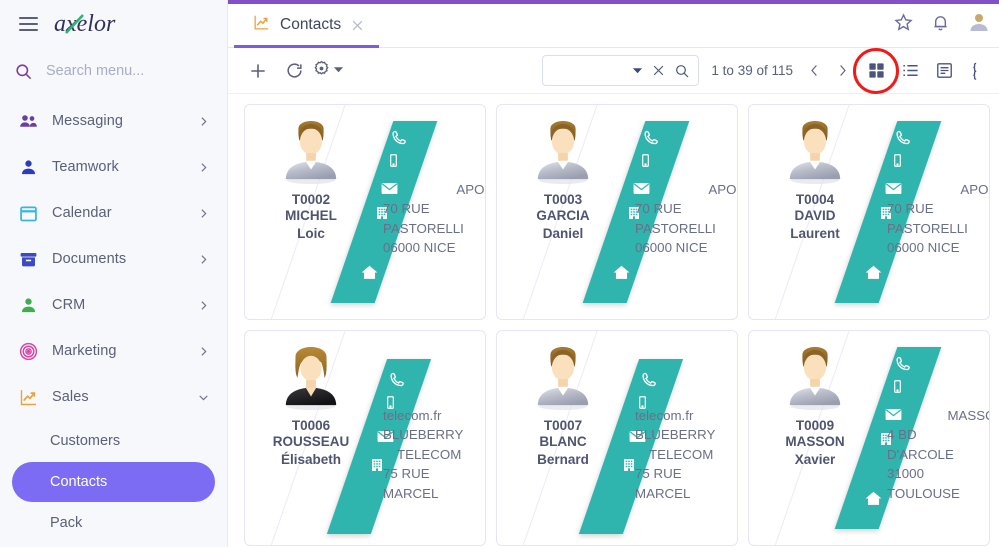 This screenshot has width=999, height=547. Describe the element at coordinates (663, 493) in the screenshot. I see `contact-address-line: MARCEL` at that location.